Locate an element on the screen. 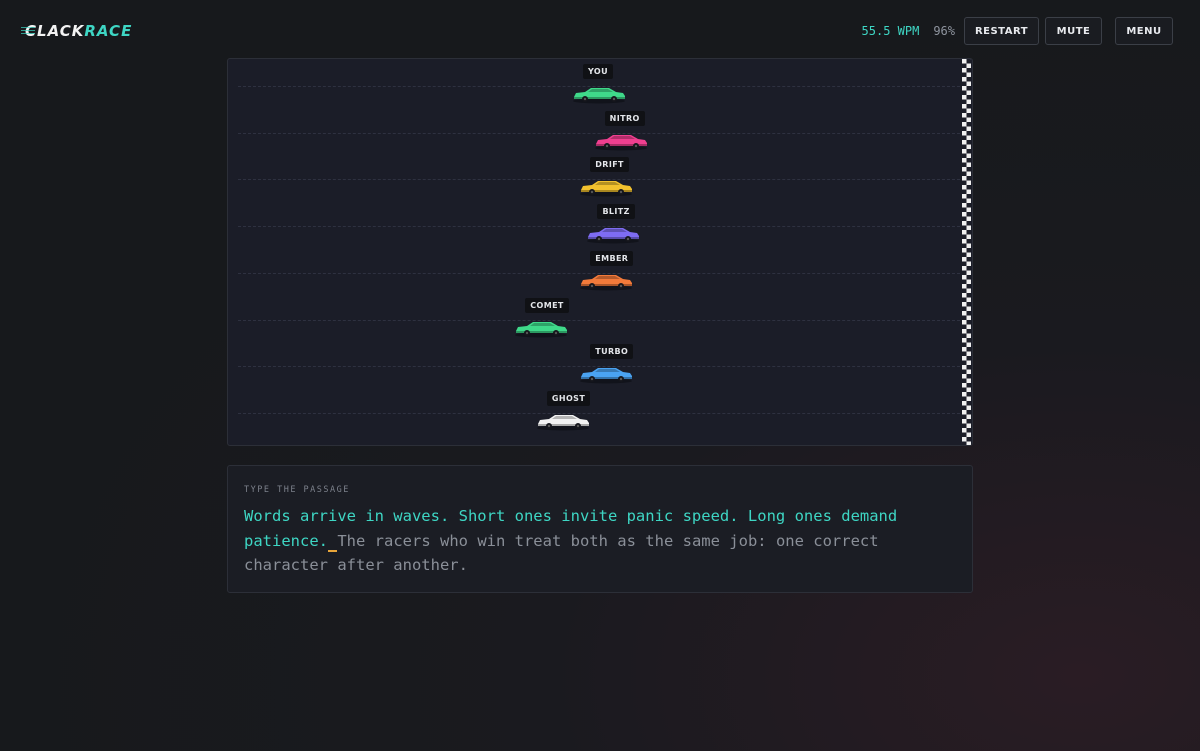  racer-name-label: NITRO is located at coordinates (624, 118).